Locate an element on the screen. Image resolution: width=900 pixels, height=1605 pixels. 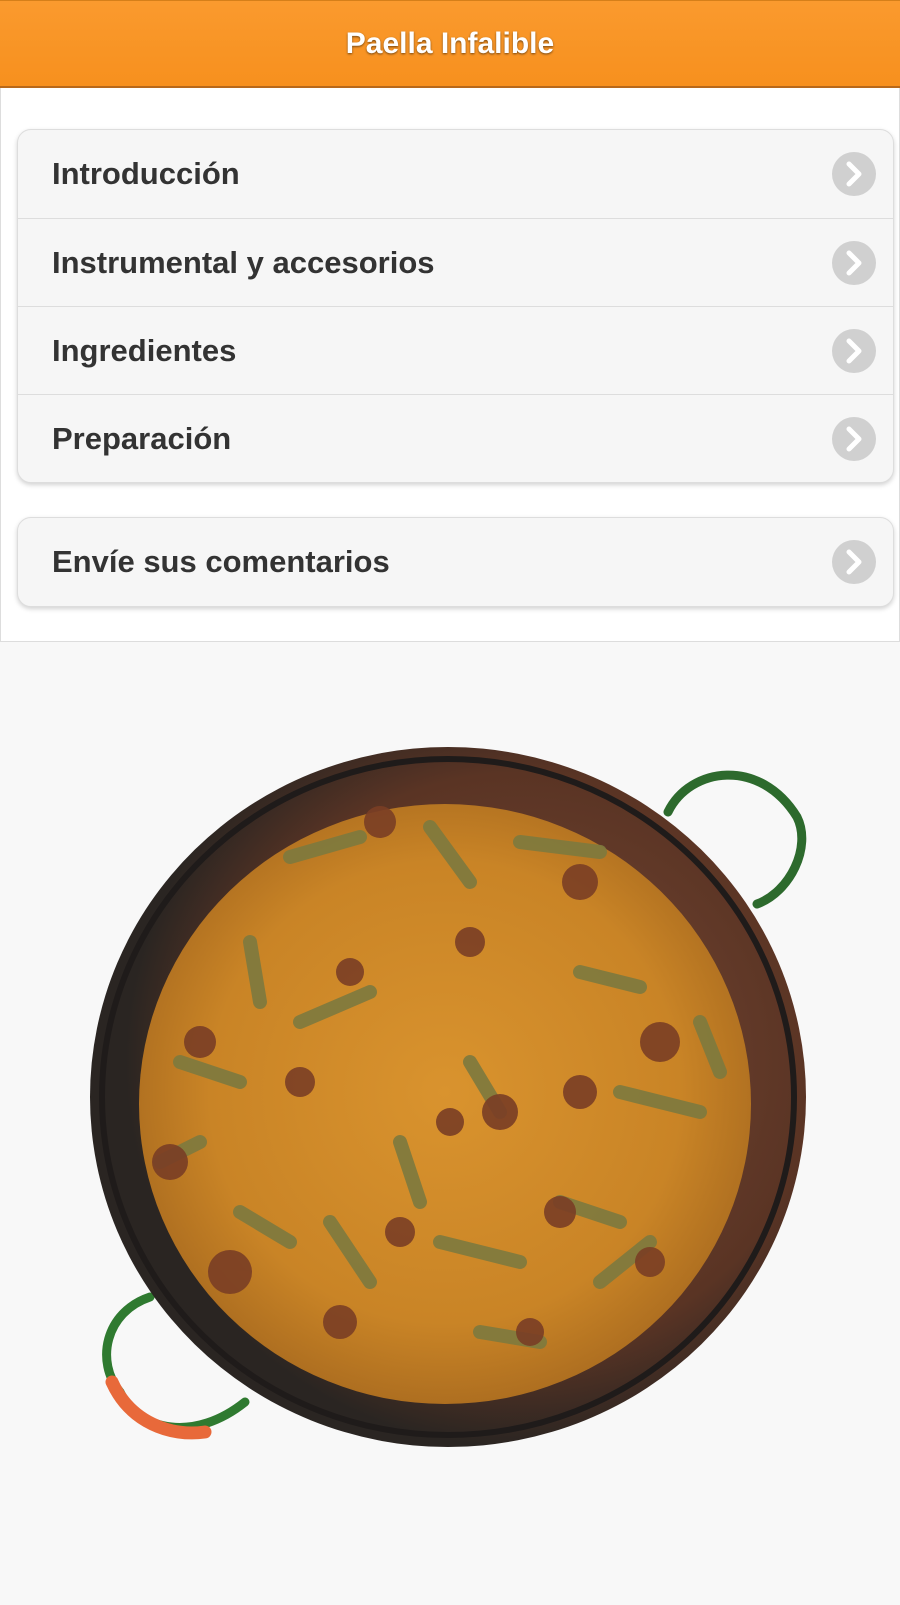
menu-item-introduccion: Introducción is located at coordinates (455, 174).